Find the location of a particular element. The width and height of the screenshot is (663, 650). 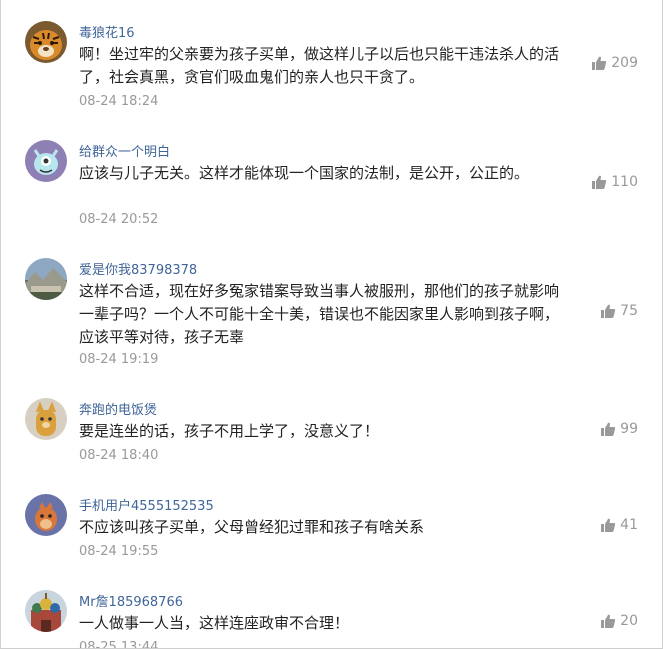

comment-text: 一人做事一人当，这样连座政审不合理！ is located at coordinates (214, 623).